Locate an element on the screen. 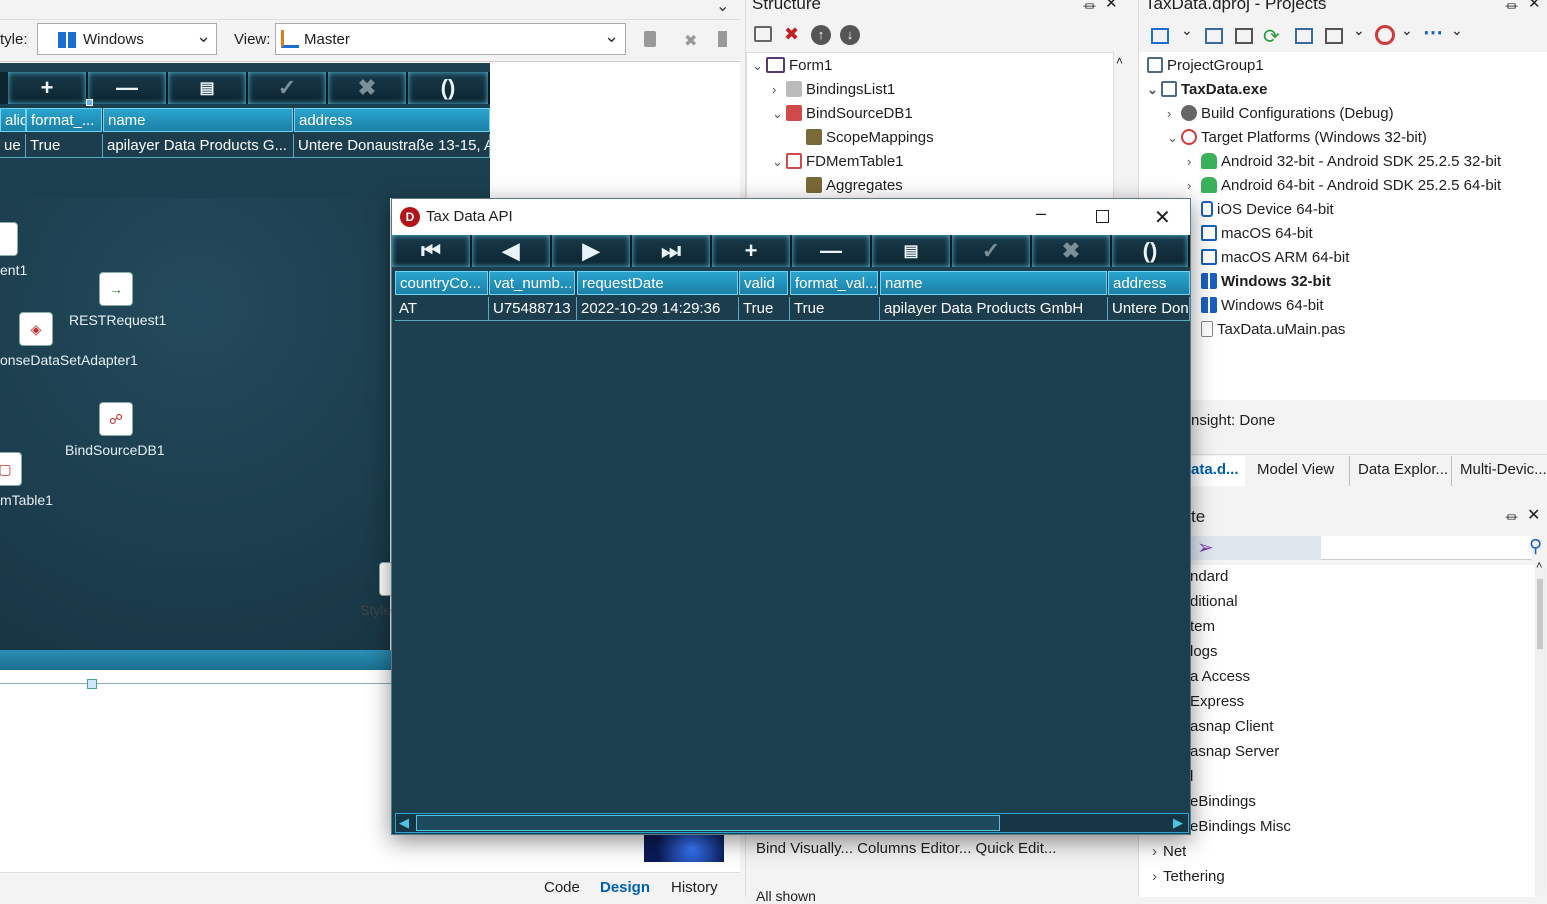  cursor-icon: ➢ is located at coordinates (1205, 547).